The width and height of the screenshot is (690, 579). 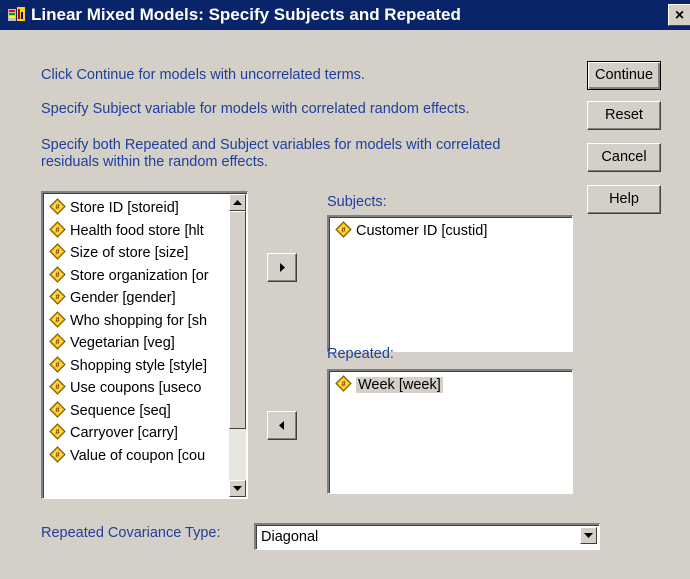 I want to click on list-item-label: Use coupons [useco, so click(x=136, y=388).